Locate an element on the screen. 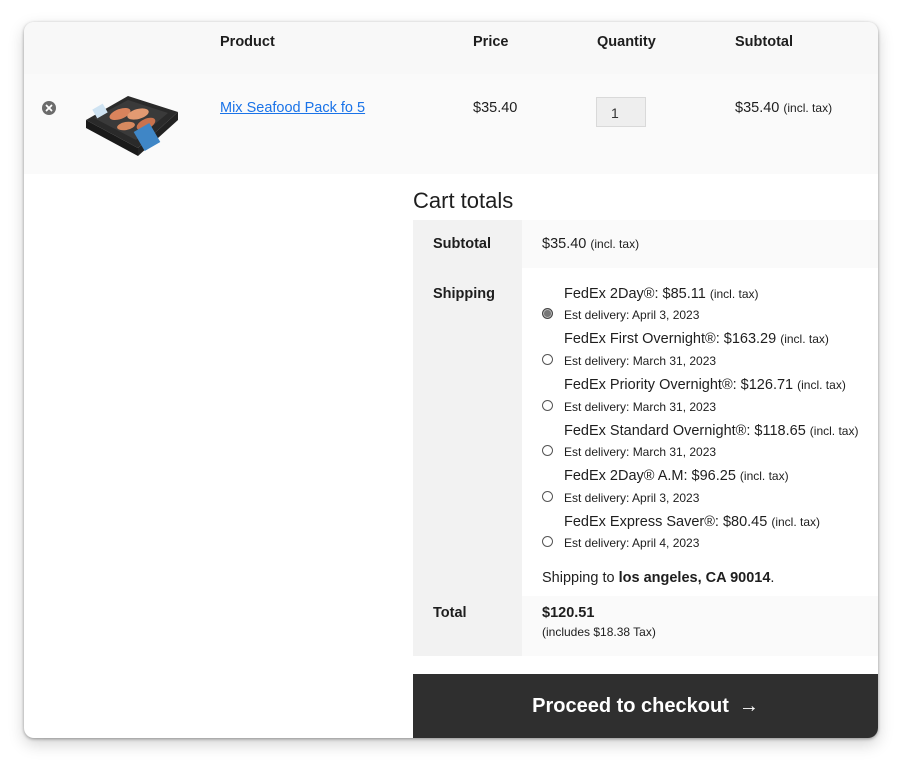 Image resolution: width=900 pixels, height=761 pixels. shipping-option-2-note: (incl. tax) is located at coordinates (821, 385).